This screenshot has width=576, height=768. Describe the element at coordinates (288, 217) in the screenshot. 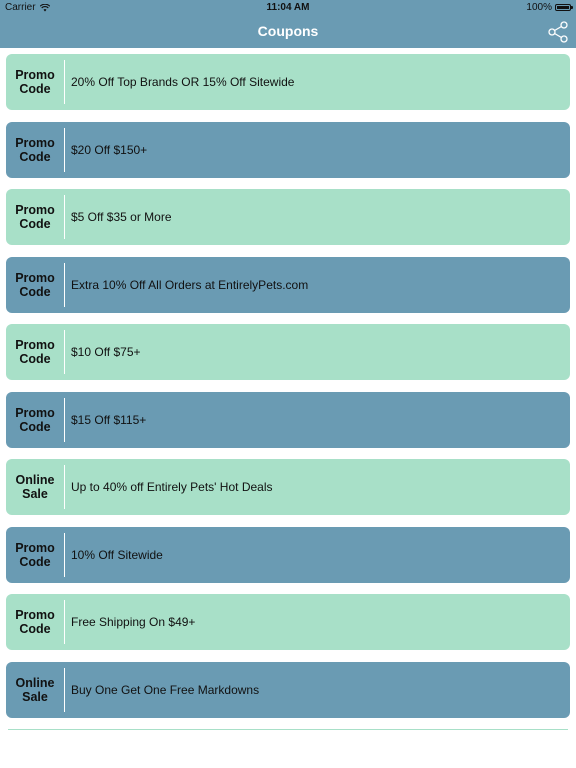

I see `coupon-row: Promo Code $5 Off $35 or More` at that location.